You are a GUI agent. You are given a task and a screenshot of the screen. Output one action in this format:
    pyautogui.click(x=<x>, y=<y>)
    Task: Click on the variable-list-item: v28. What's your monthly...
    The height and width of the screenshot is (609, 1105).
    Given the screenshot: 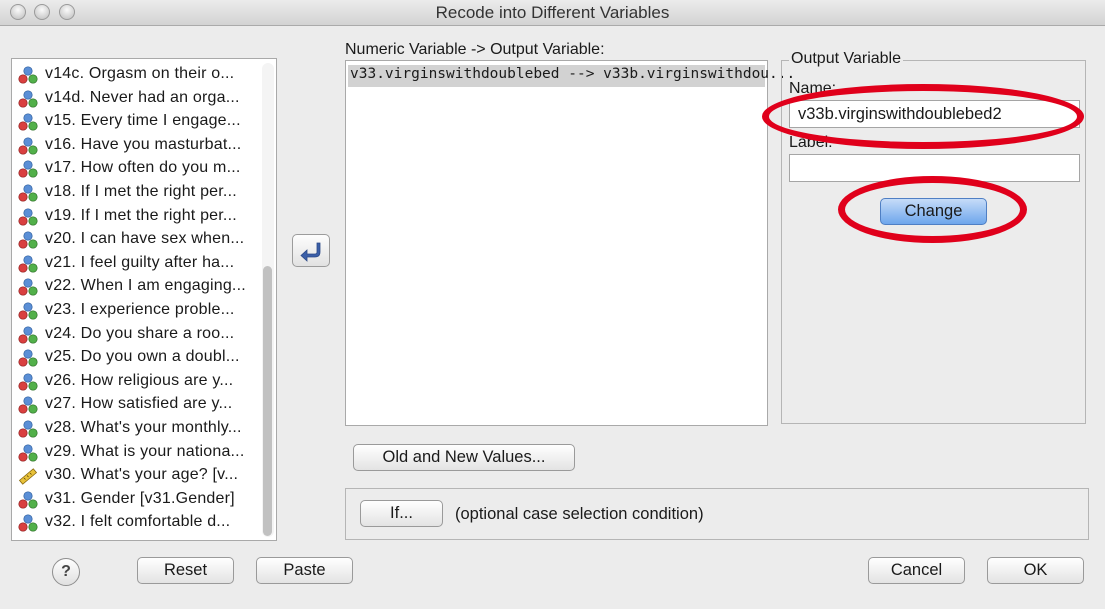 What is the action you would take?
    pyautogui.click(x=140, y=429)
    